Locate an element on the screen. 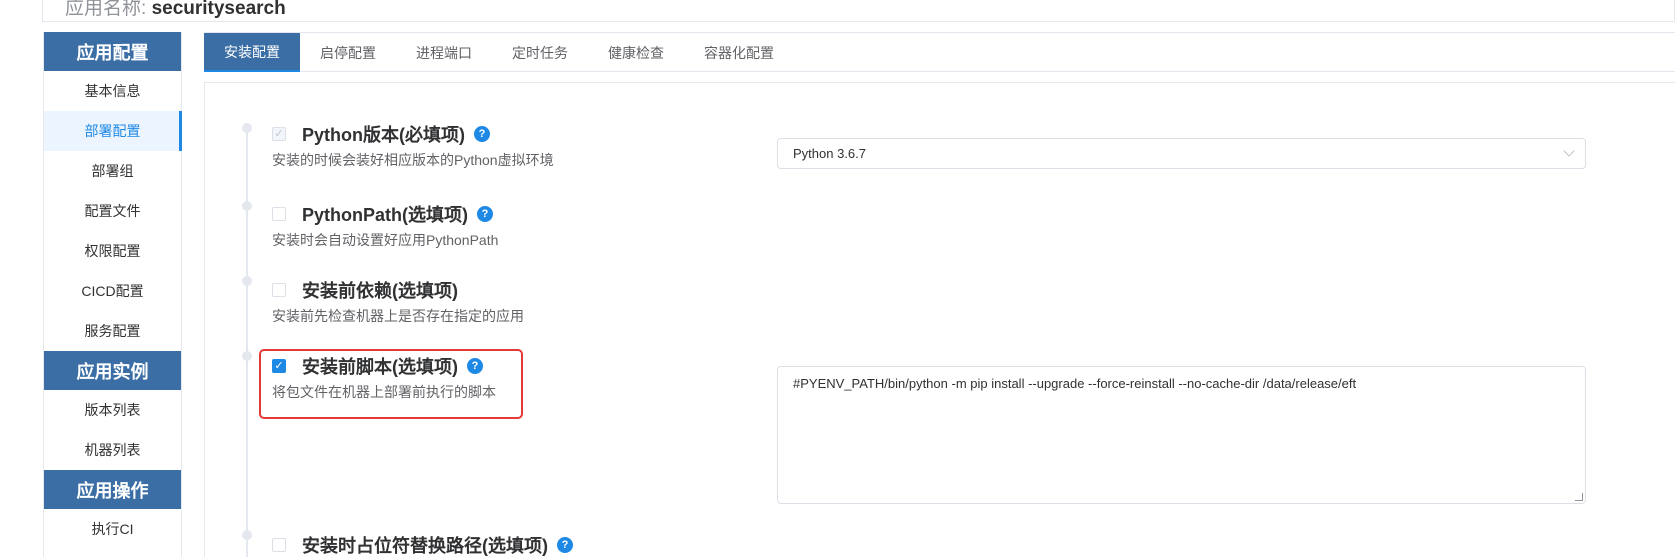  config-tabs: 安装配置 启停配置 进程端口 定时任务 健康检查 容器化配置 is located at coordinates (939, 52).